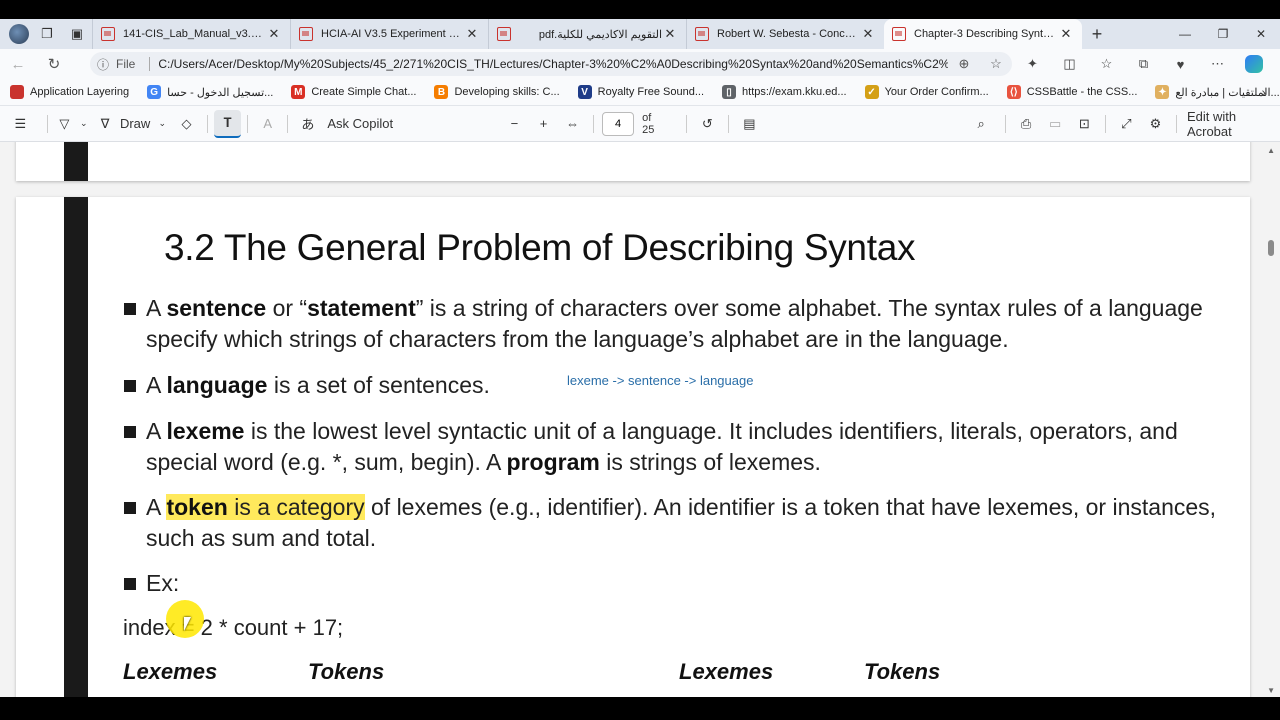 The height and width of the screenshot is (720, 1280). I want to click on close-window-icon: ✕, so click(1261, 34).